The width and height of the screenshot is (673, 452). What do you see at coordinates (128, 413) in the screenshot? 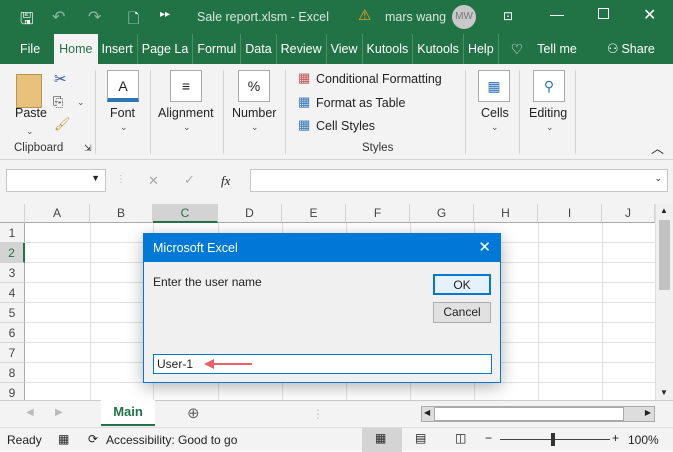
I see `sheet-tab-main: Main` at bounding box center [128, 413].